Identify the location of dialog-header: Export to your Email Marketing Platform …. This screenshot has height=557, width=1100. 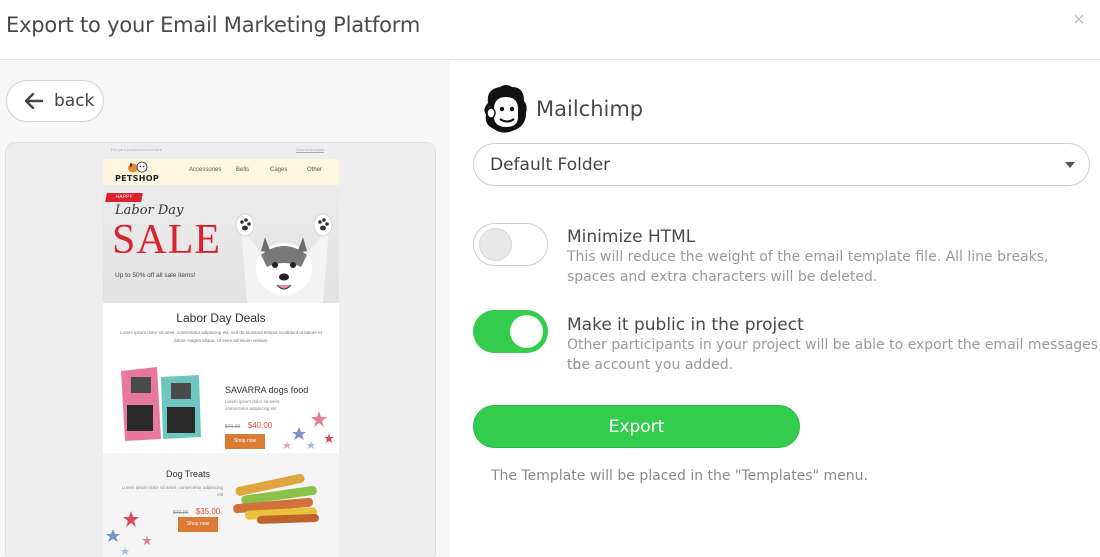
(550, 30).